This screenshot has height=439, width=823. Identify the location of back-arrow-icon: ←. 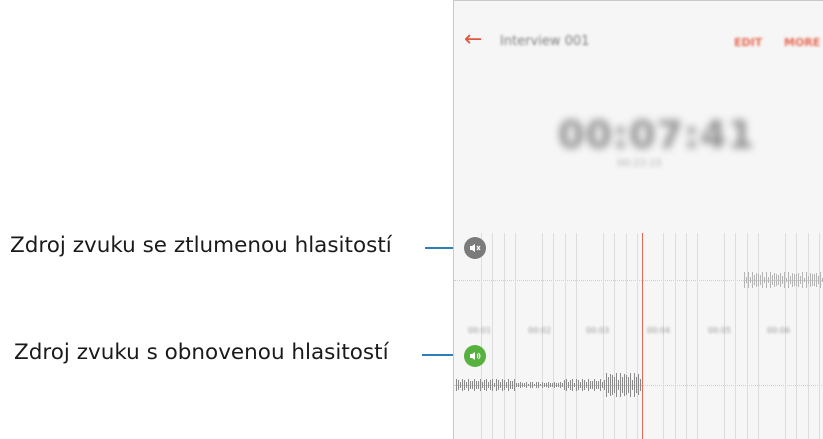
(475, 40).